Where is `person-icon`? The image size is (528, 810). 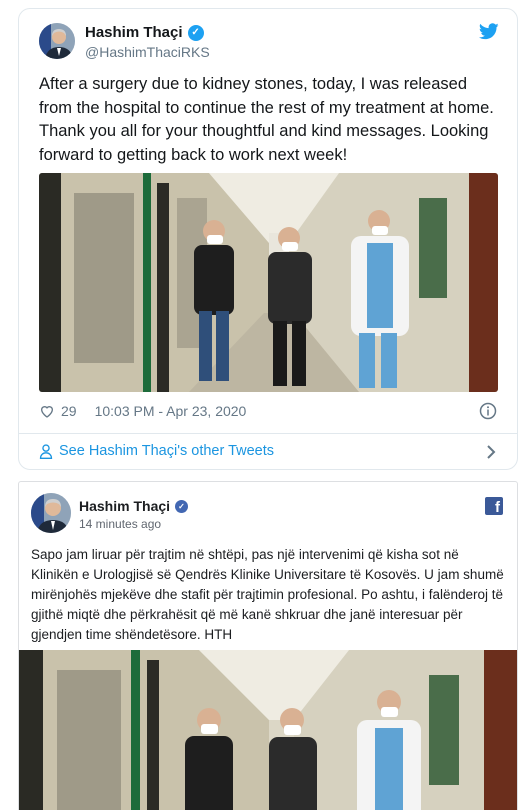 person-icon is located at coordinates (46, 451).